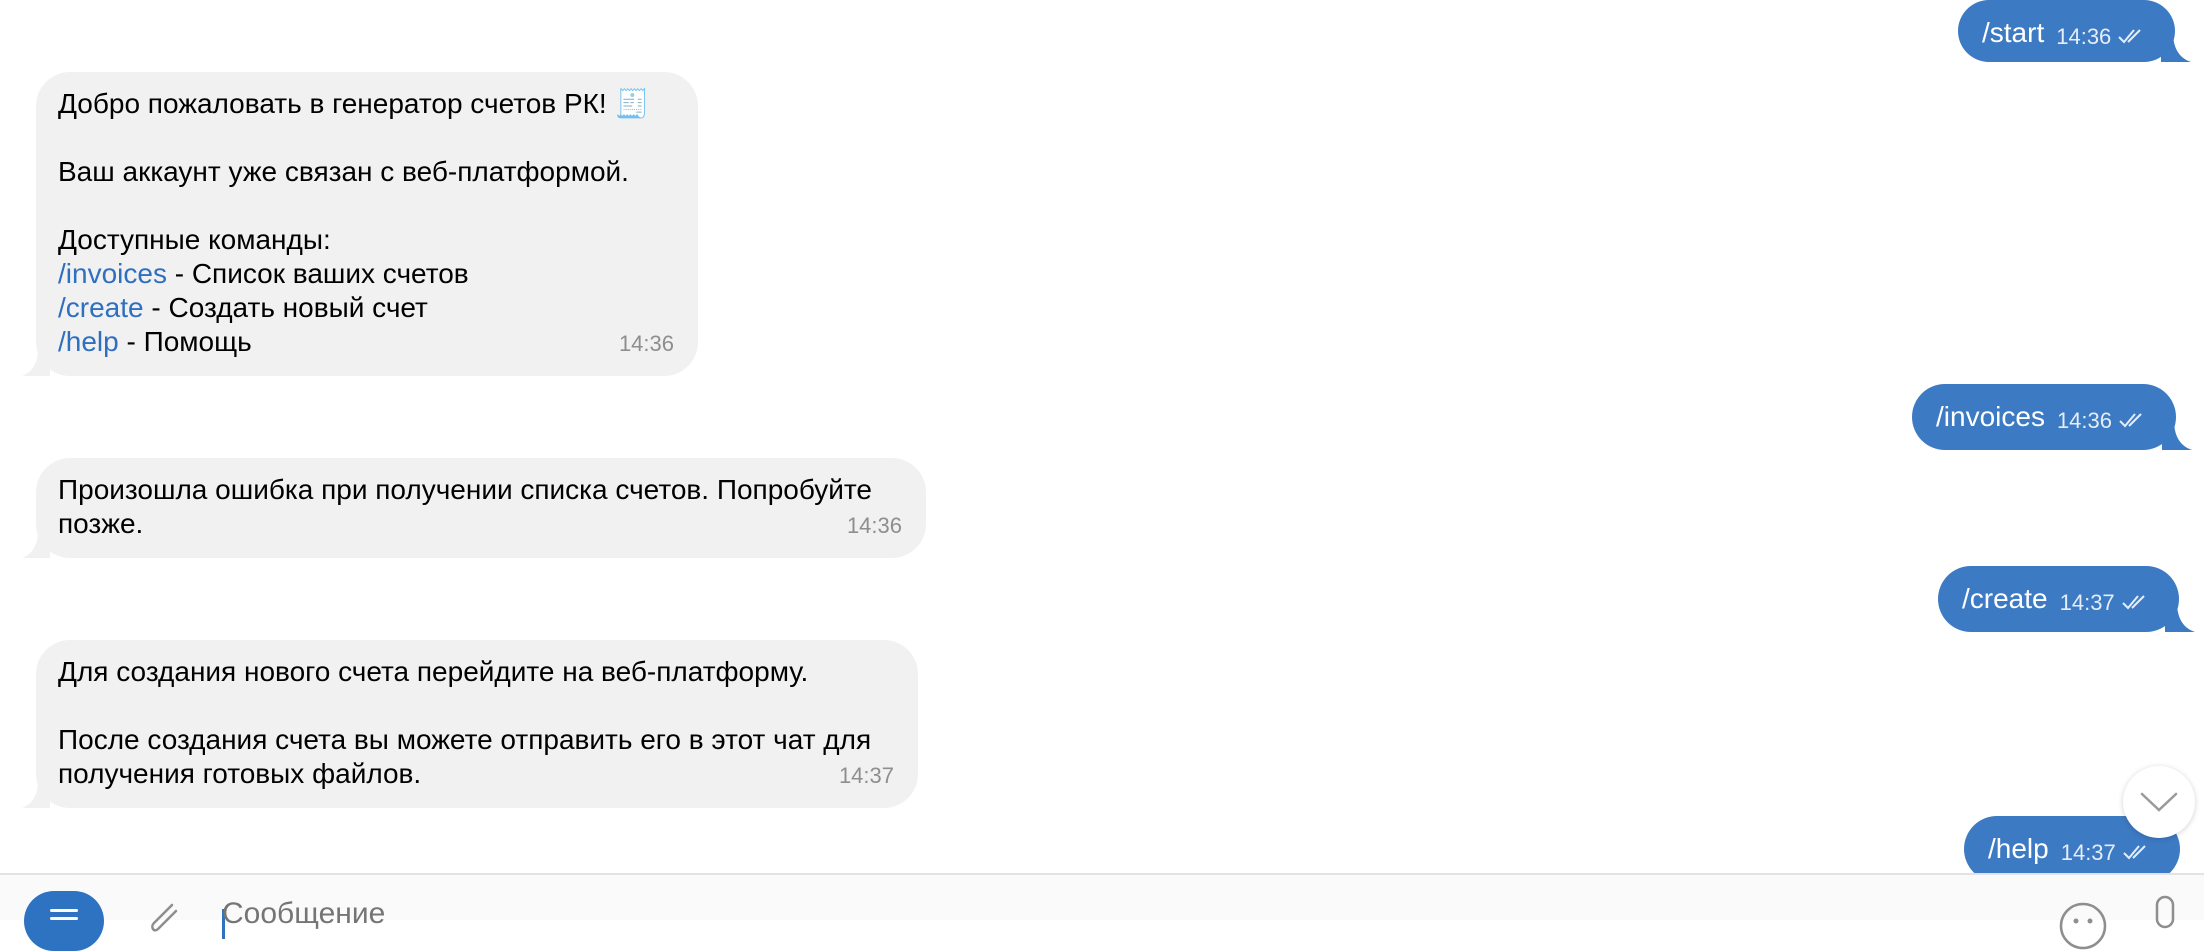 The width and height of the screenshot is (2204, 951). What do you see at coordinates (64, 921) in the screenshot?
I see `menu-button` at bounding box center [64, 921].